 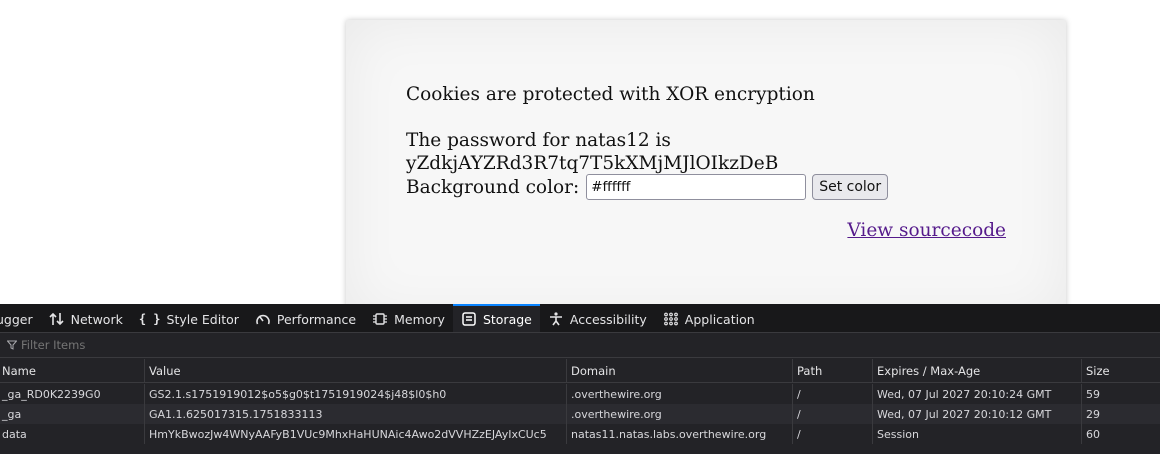 What do you see at coordinates (1093, 434) in the screenshot?
I see `cell-size: 60` at bounding box center [1093, 434].